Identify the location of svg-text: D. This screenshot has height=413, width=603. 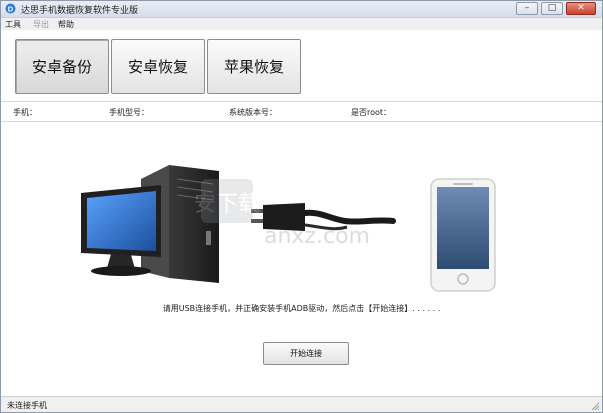
(11, 8).